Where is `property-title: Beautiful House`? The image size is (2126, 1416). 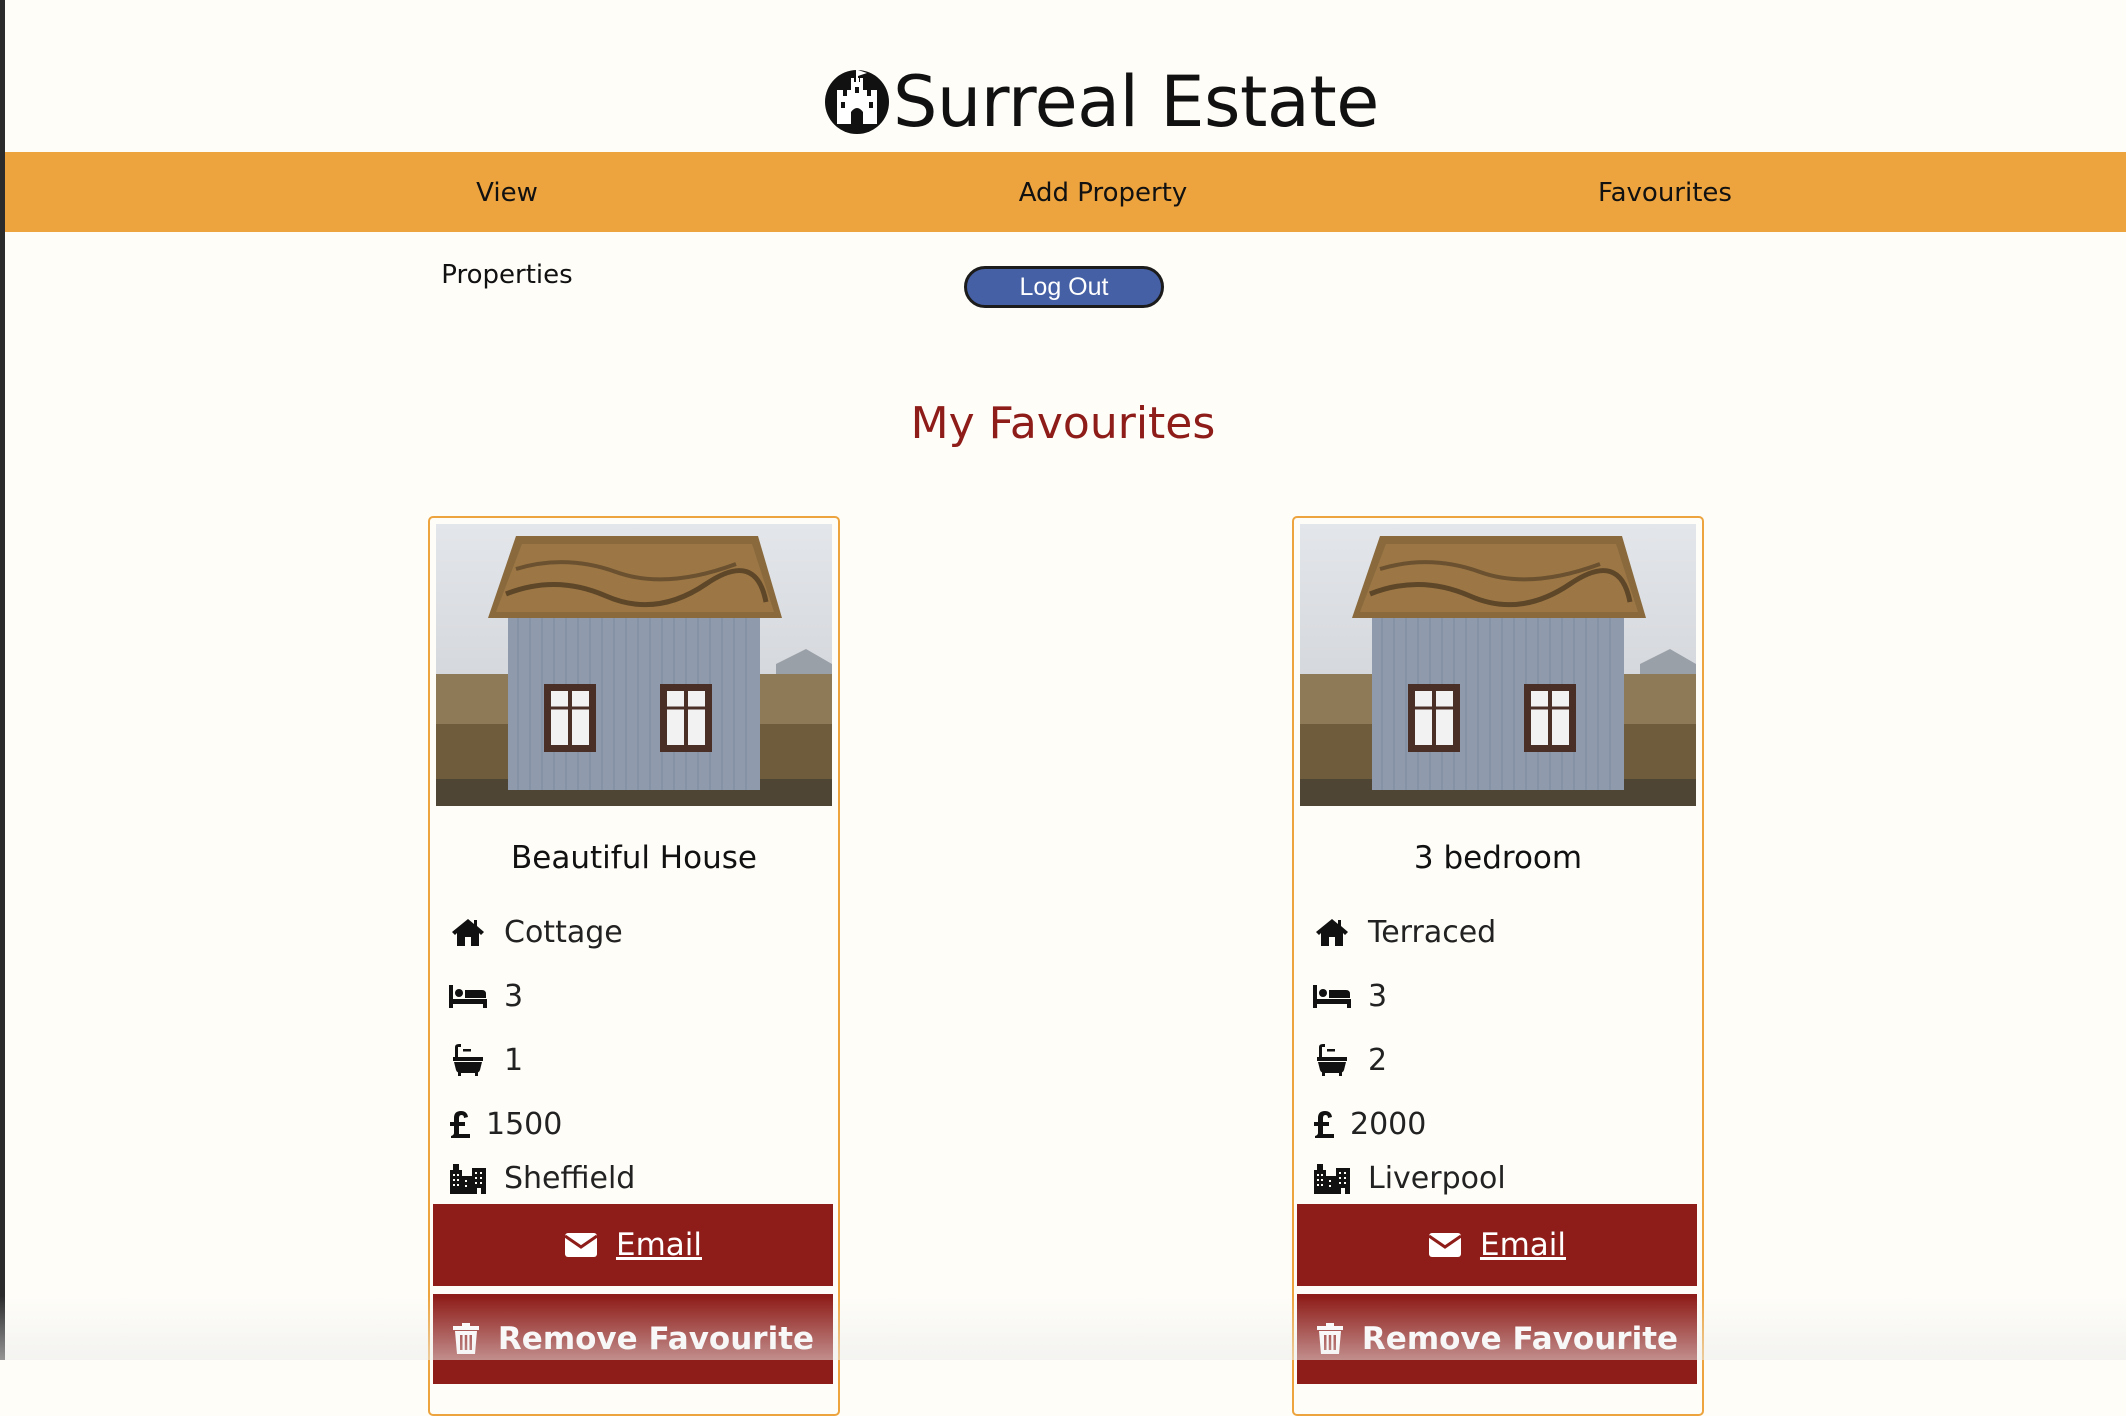 property-title: Beautiful House is located at coordinates (634, 858).